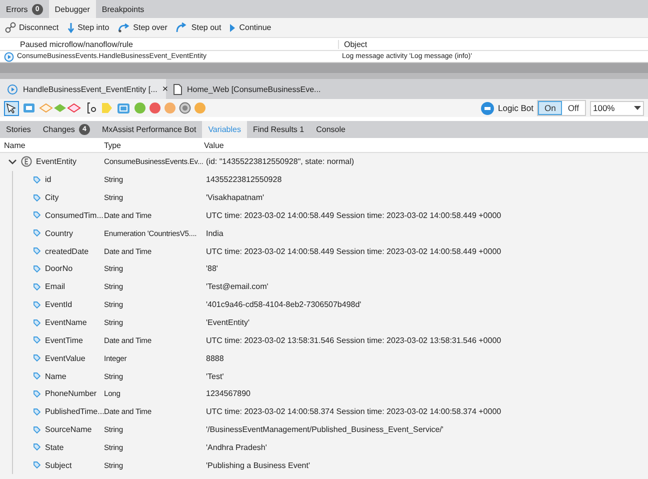 The image size is (648, 479). I want to click on panel-tab: Stories, so click(18, 129).